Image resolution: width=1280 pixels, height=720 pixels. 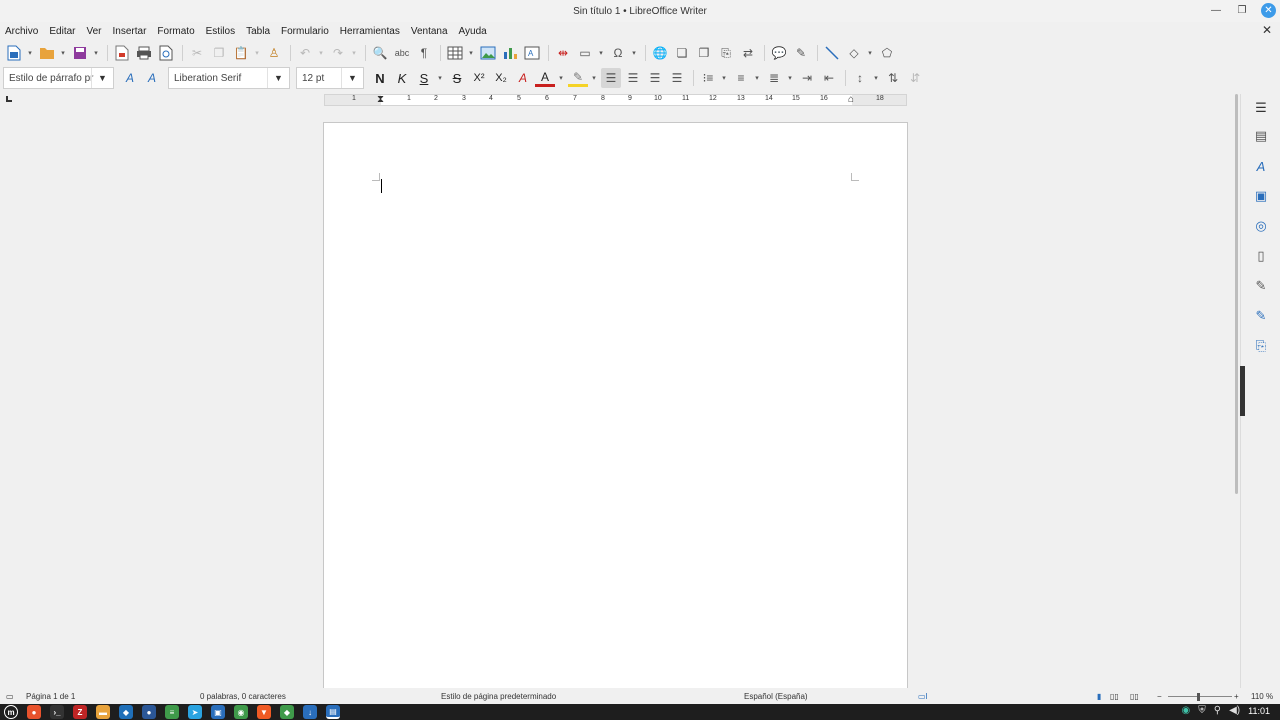 I want to click on menu-archivo: Archivo, so click(x=21, y=31).